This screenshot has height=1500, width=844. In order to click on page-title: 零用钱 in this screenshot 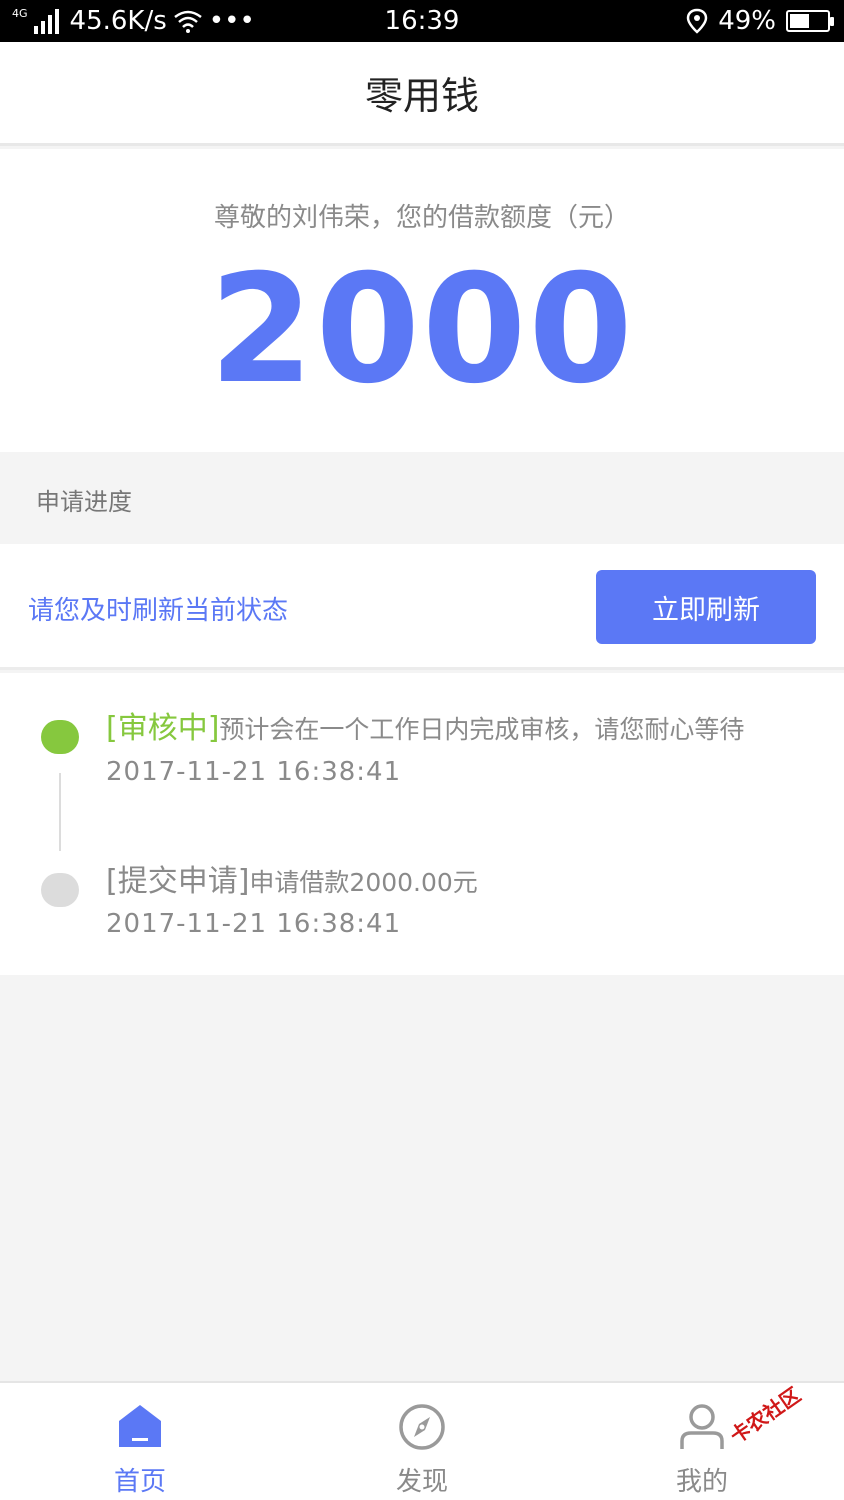, I will do `click(421, 96)`.